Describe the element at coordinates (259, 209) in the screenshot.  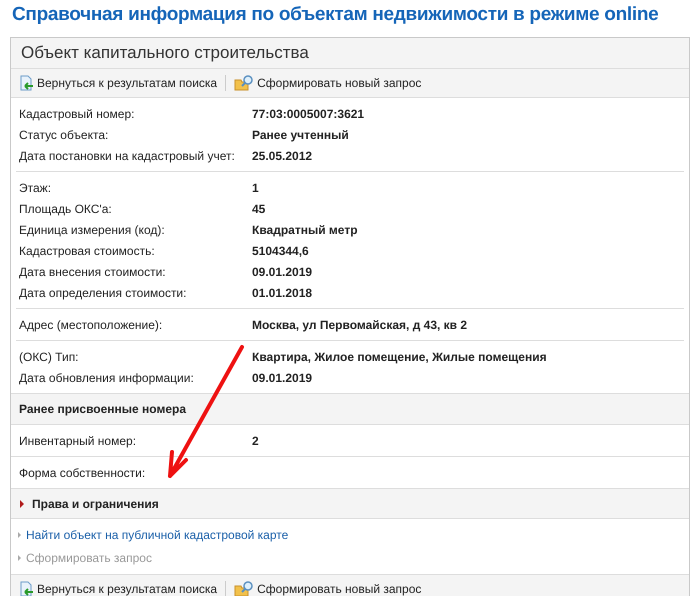
I see `field-value: 45` at that location.